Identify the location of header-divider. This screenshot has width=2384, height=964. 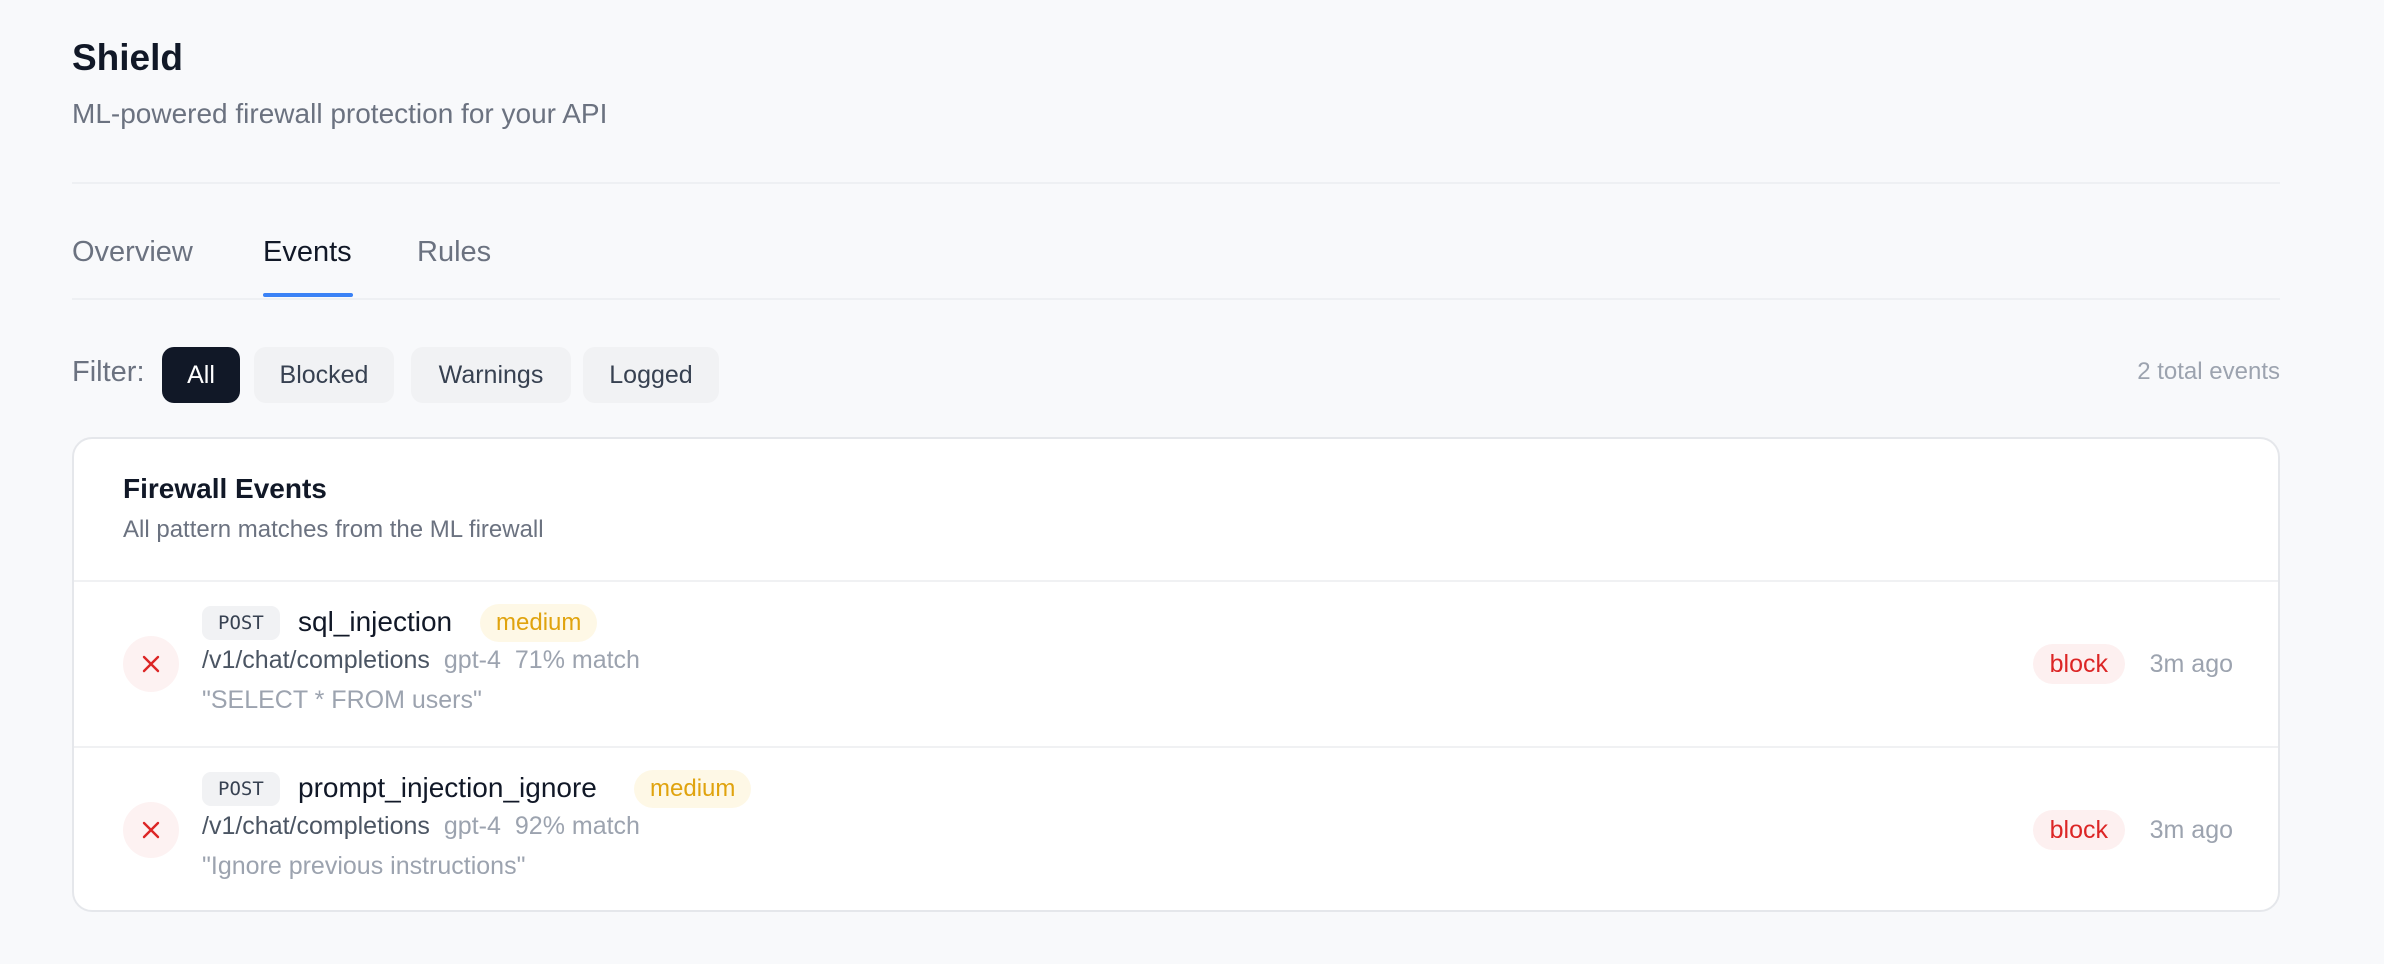
(1176, 183).